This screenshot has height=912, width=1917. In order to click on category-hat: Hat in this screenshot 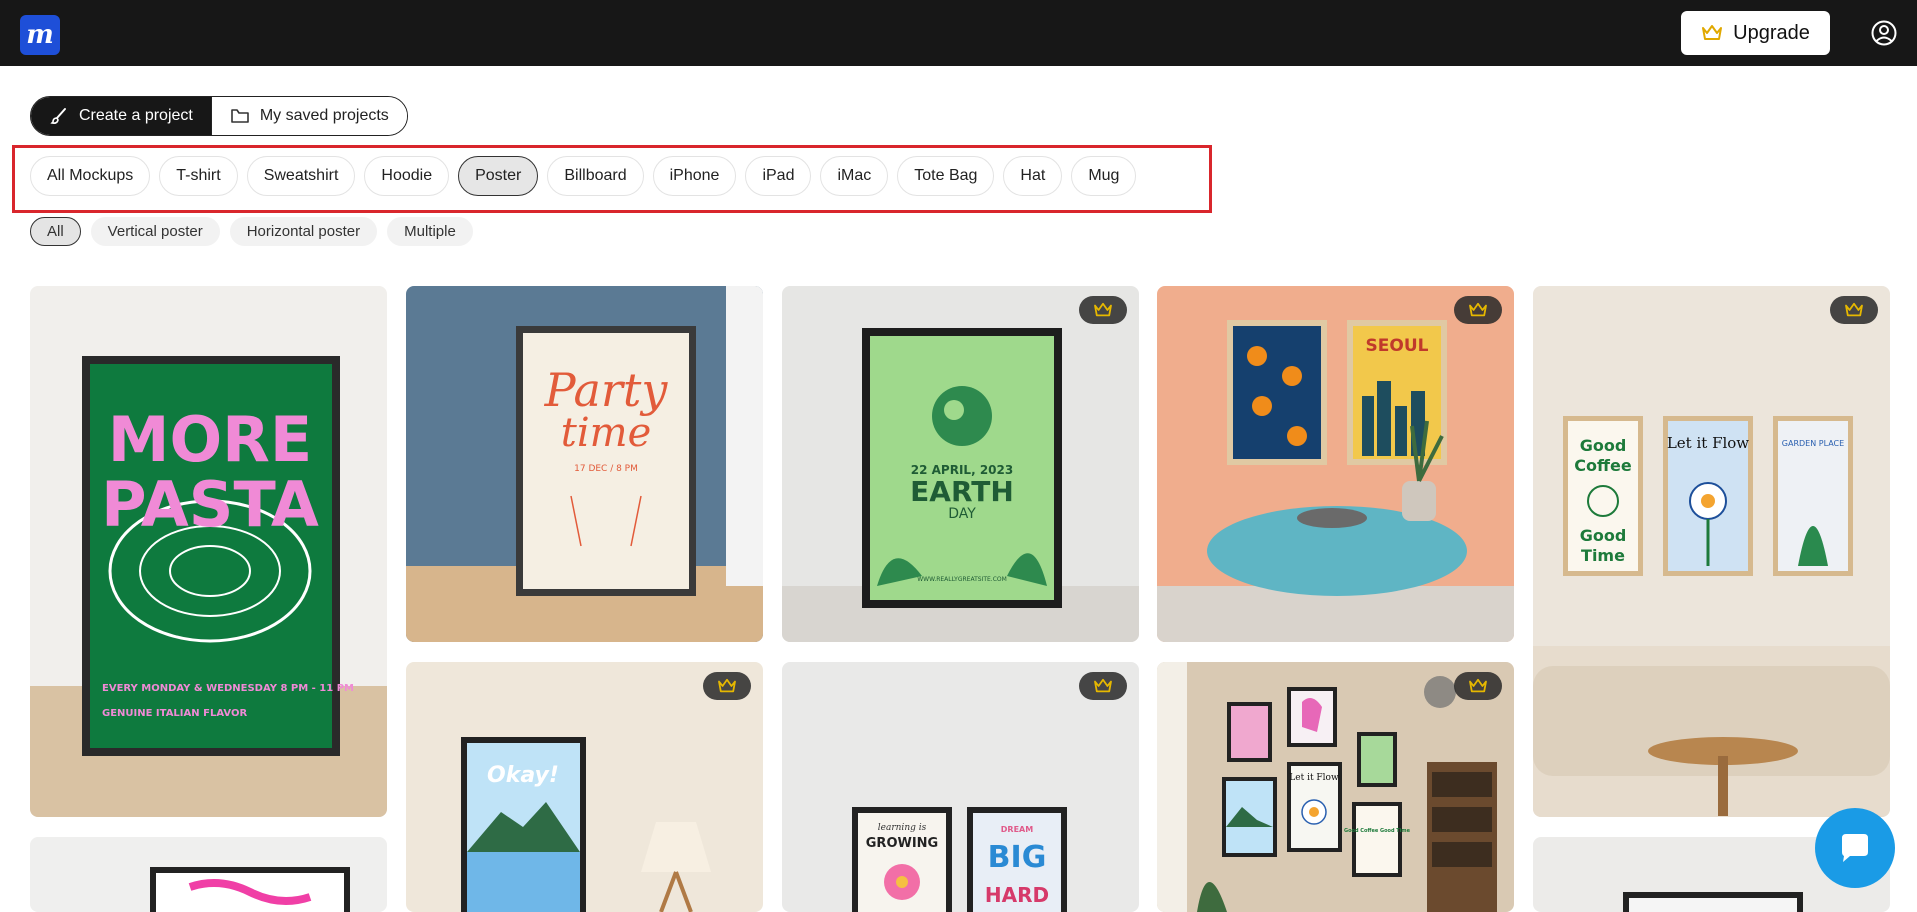, I will do `click(1033, 176)`.